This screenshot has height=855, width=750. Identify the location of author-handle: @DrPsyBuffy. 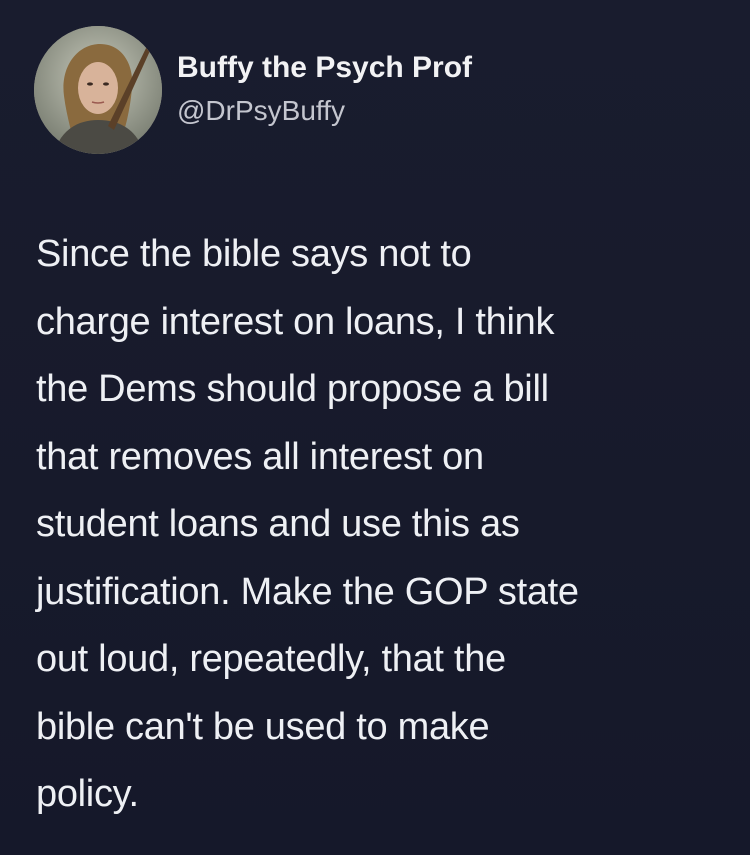
(261, 111).